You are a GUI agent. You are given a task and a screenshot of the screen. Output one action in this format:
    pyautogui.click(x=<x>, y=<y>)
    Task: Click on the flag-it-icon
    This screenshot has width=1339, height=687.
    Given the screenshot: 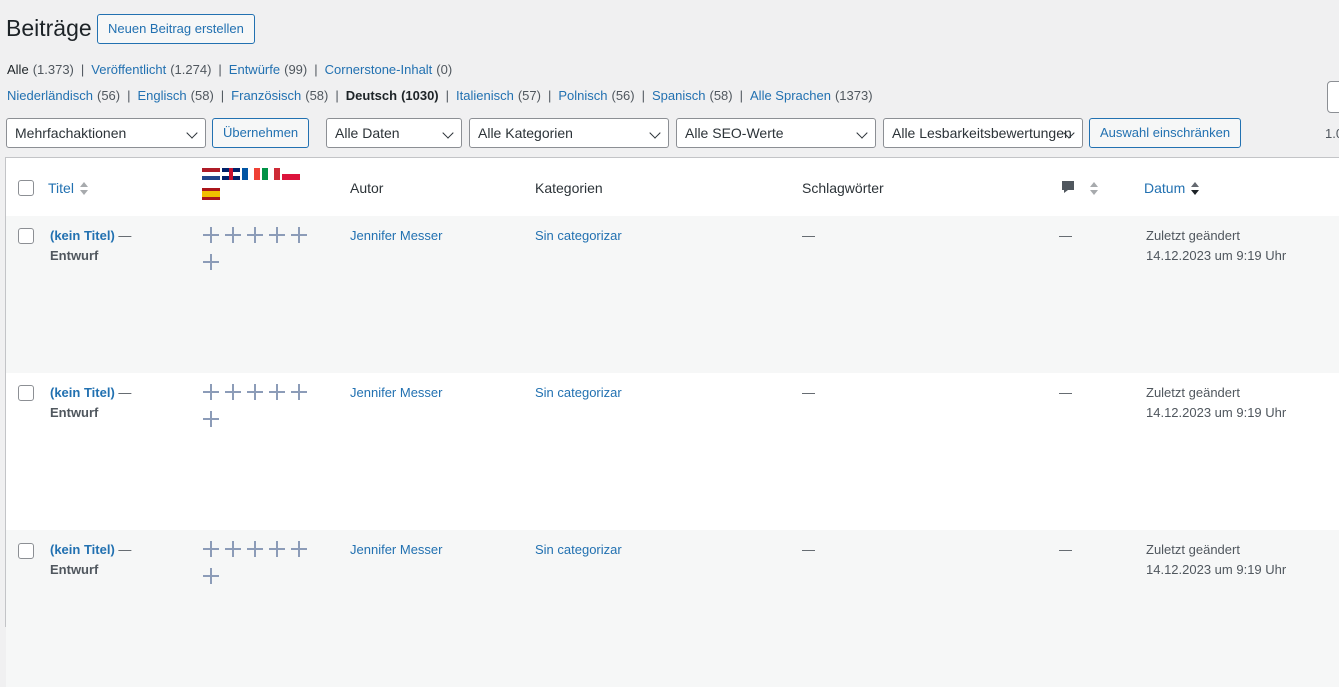 What is the action you would take?
    pyautogui.click(x=271, y=174)
    